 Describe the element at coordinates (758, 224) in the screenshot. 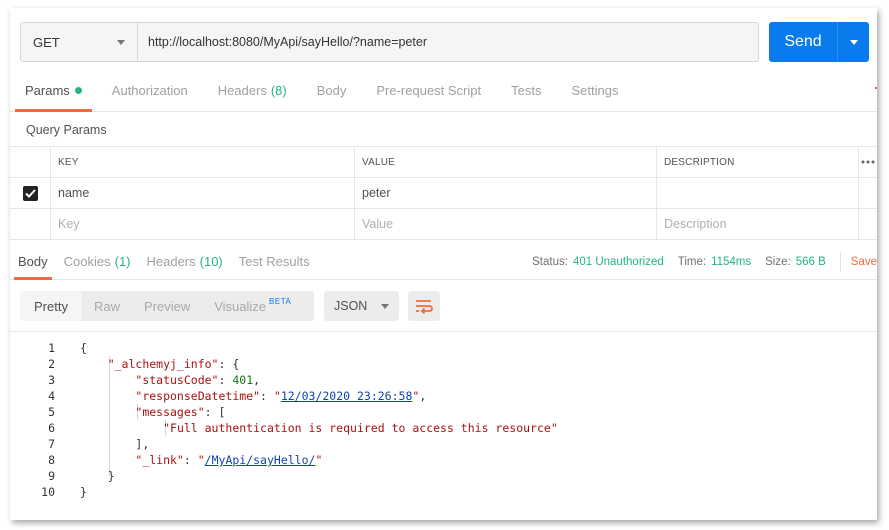

I see `new-description-input: Description` at that location.